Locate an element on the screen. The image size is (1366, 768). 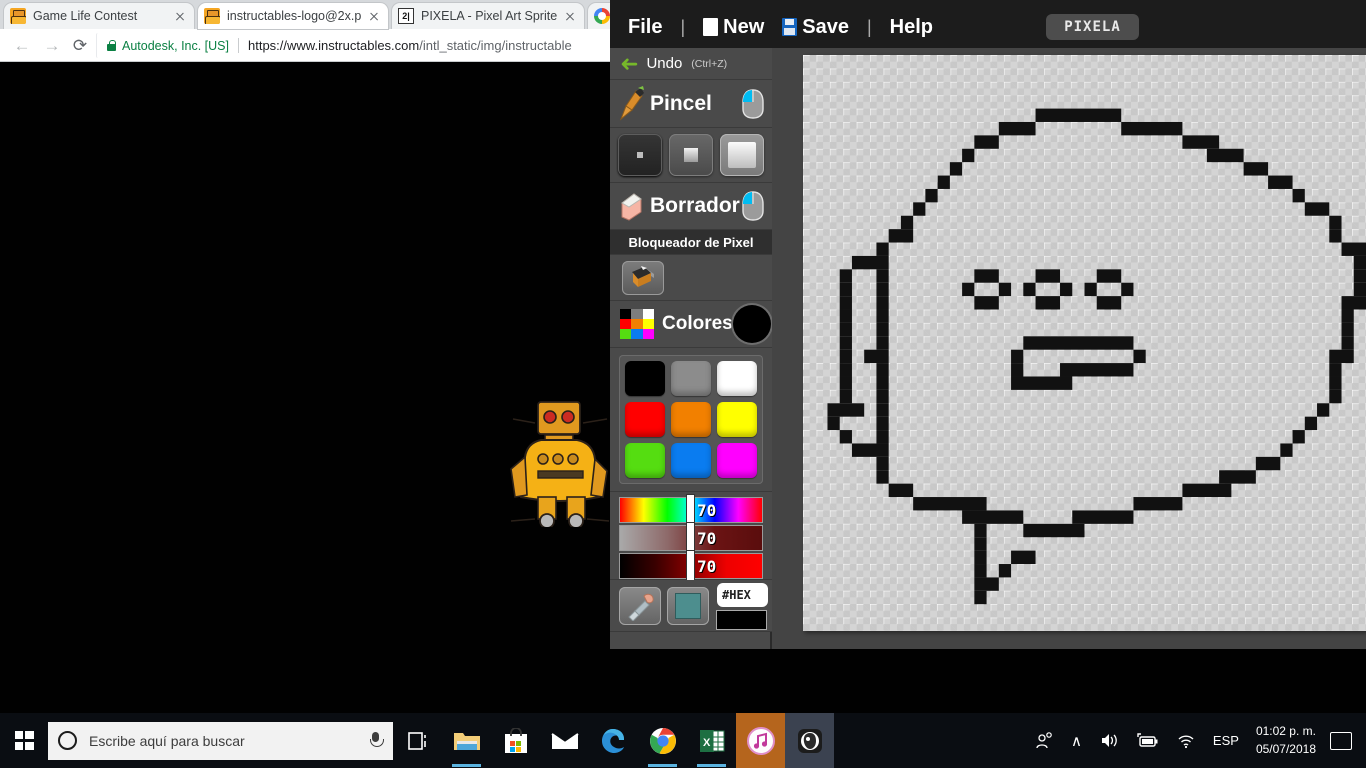
start-button is located at coordinates (24, 740).